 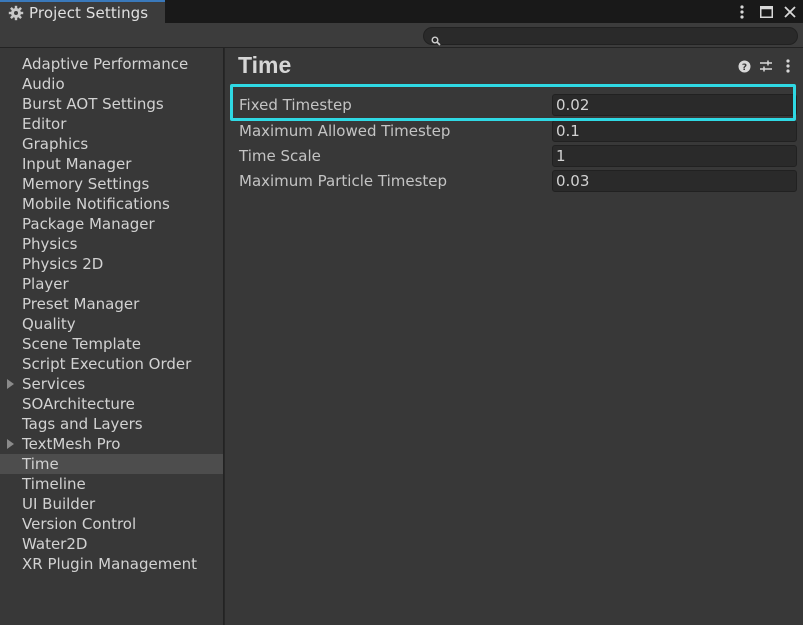 What do you see at coordinates (96, 204) in the screenshot?
I see `sidebar-item-label: Mobile Notifications` at bounding box center [96, 204].